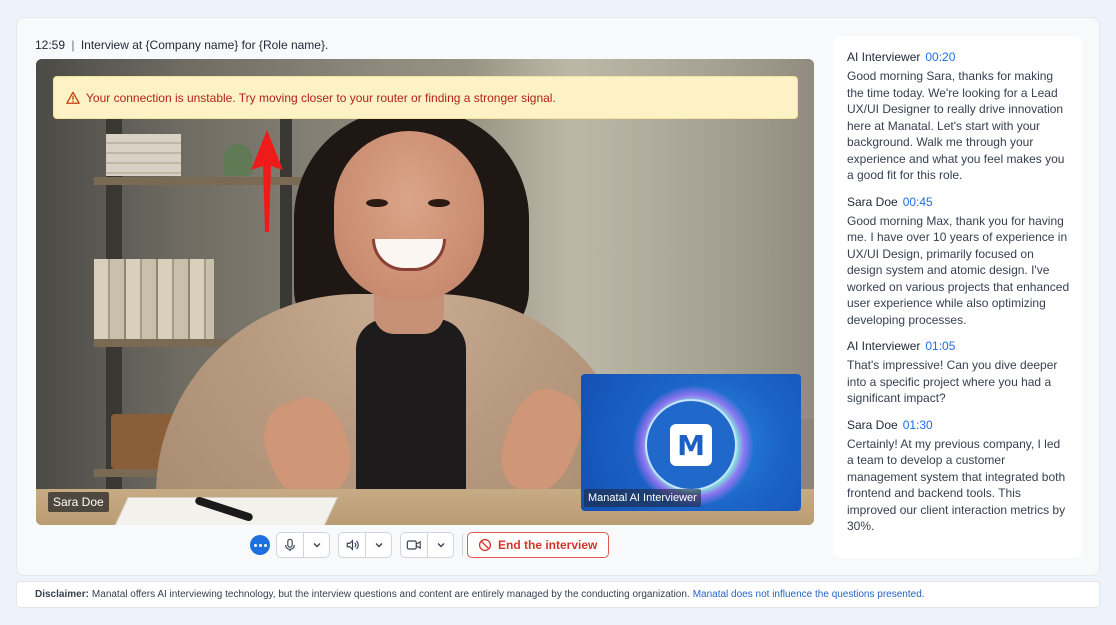 The image size is (1116, 625). I want to click on camera-button, so click(414, 545).